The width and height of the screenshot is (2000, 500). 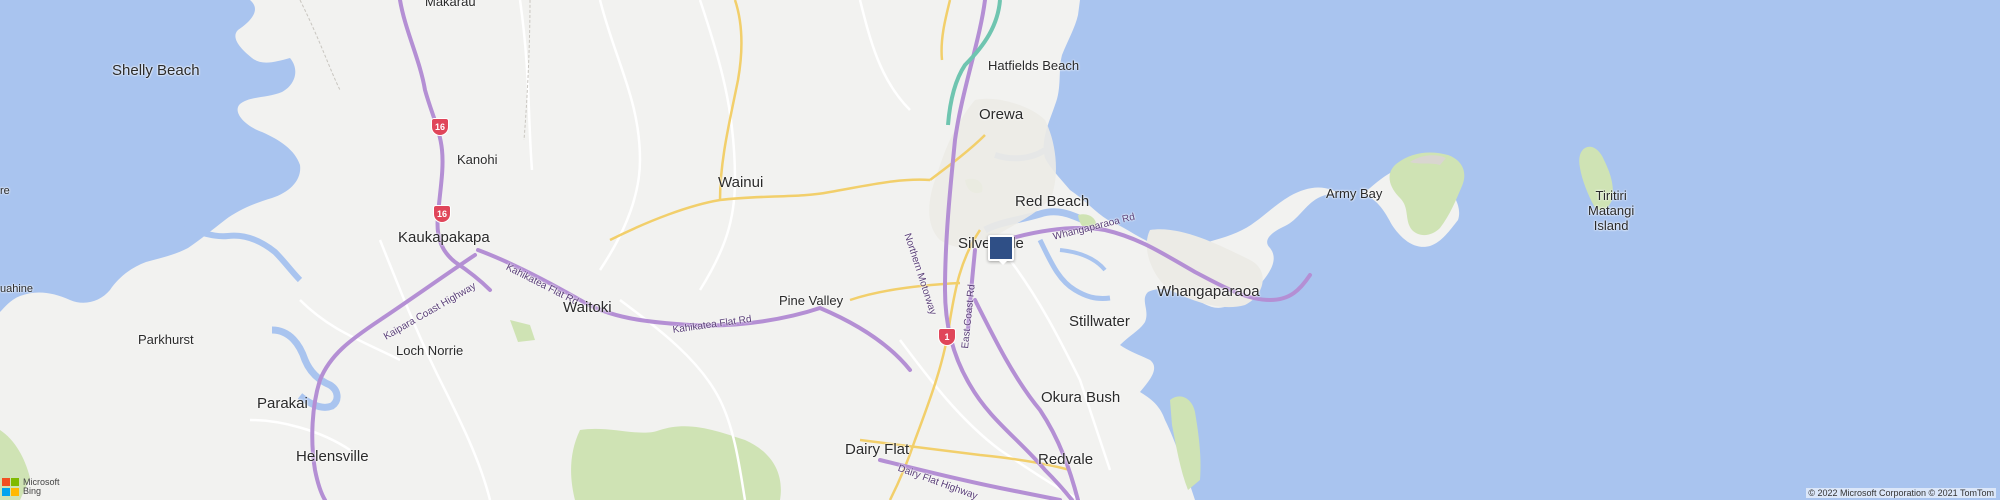 I want to click on place-label-stillwater: Stillwater, so click(x=1099, y=321).